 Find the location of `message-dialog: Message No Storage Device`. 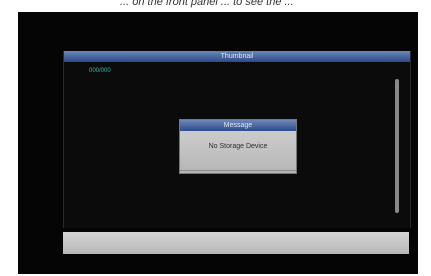

message-dialog: Message No Storage Device is located at coordinates (238, 146).